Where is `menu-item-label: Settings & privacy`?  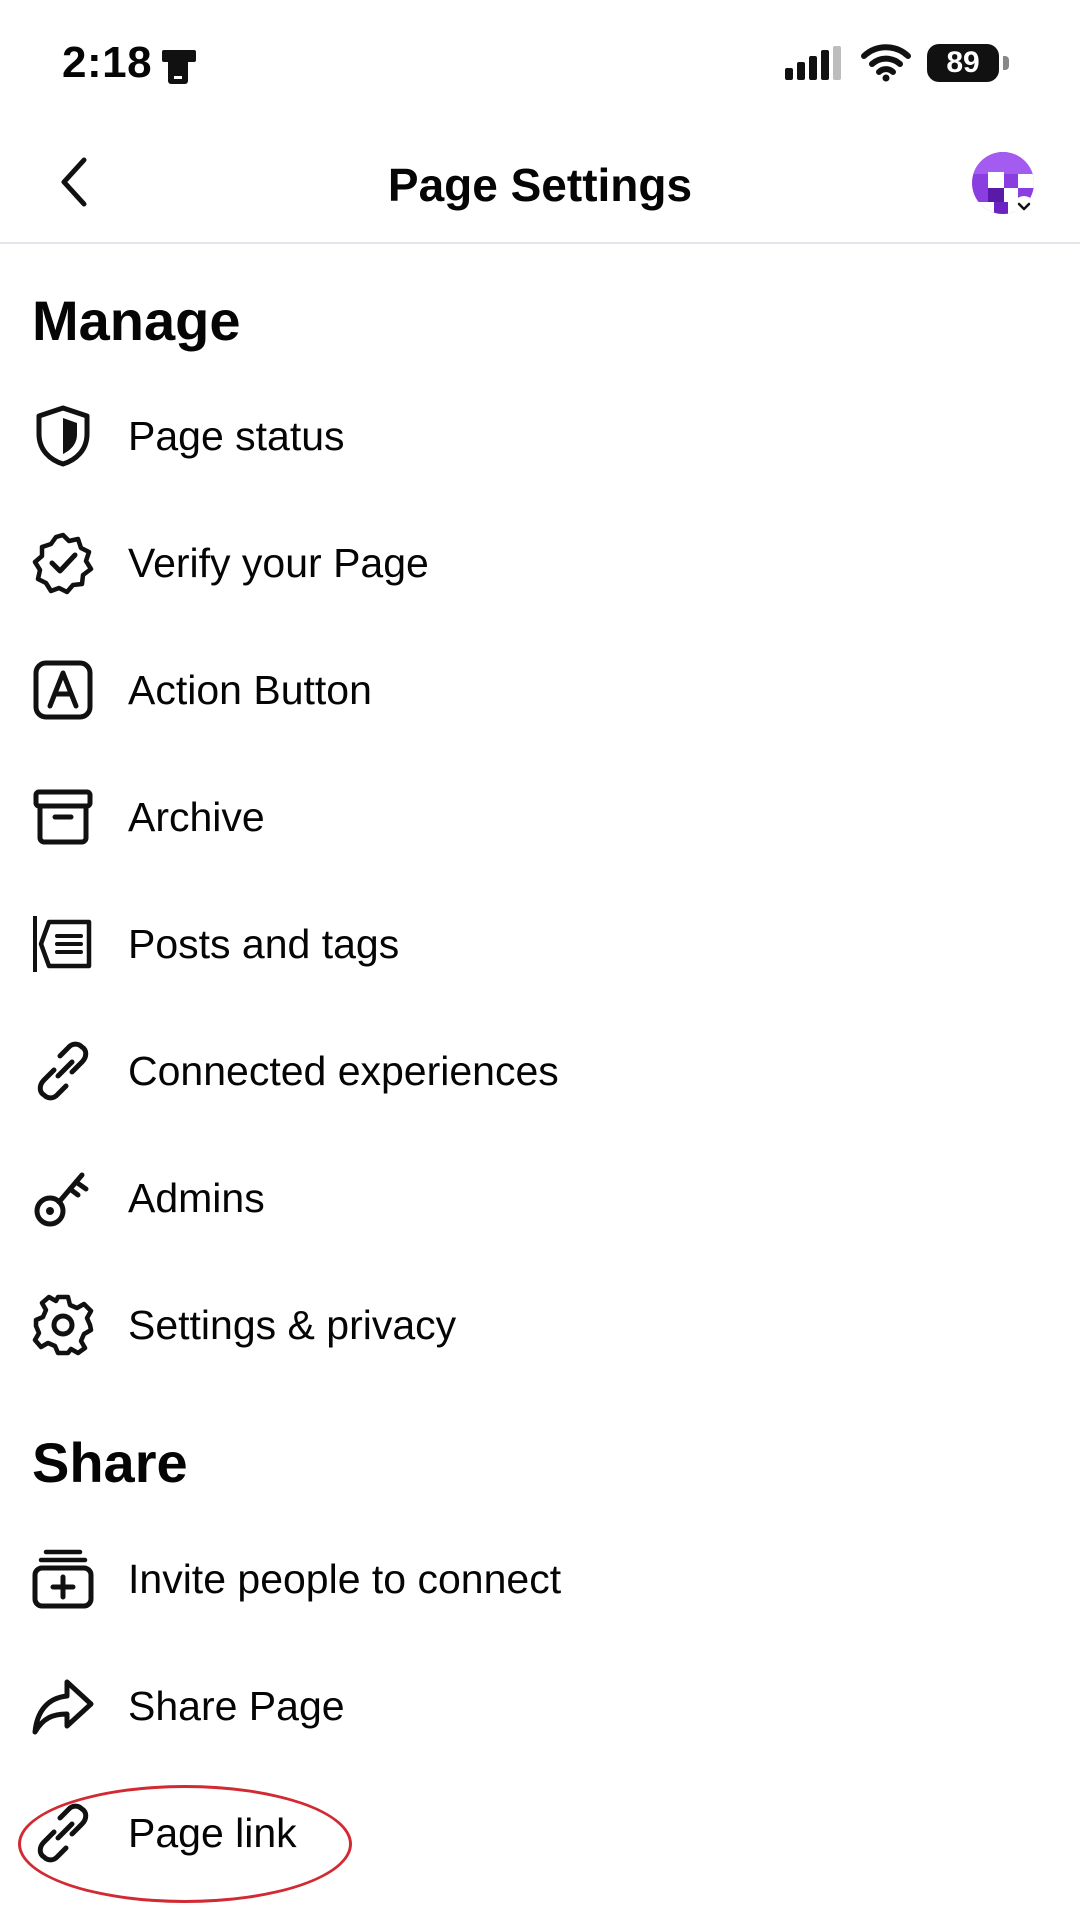 menu-item-label: Settings & privacy is located at coordinates (292, 1324).